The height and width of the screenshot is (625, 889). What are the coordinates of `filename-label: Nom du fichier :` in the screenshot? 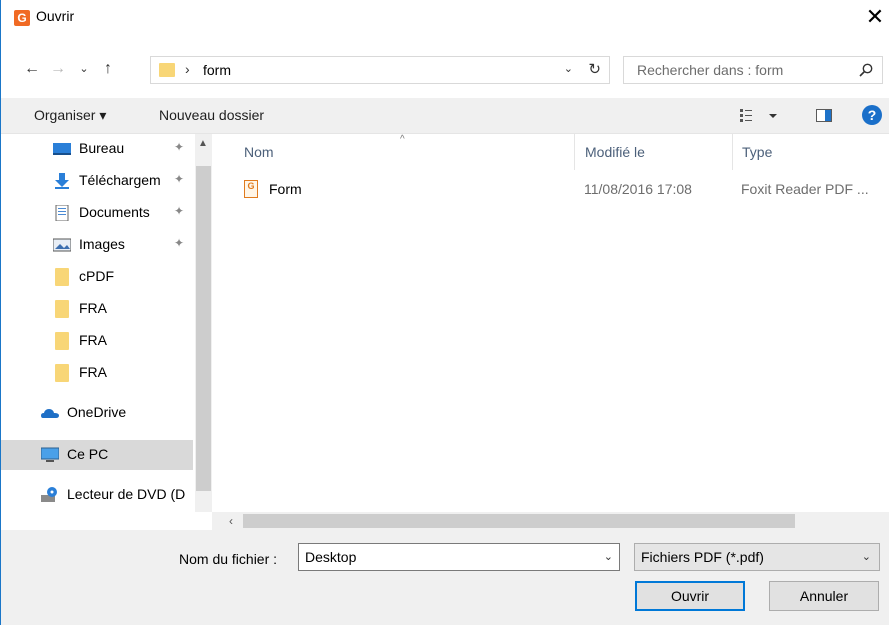 It's located at (228, 559).